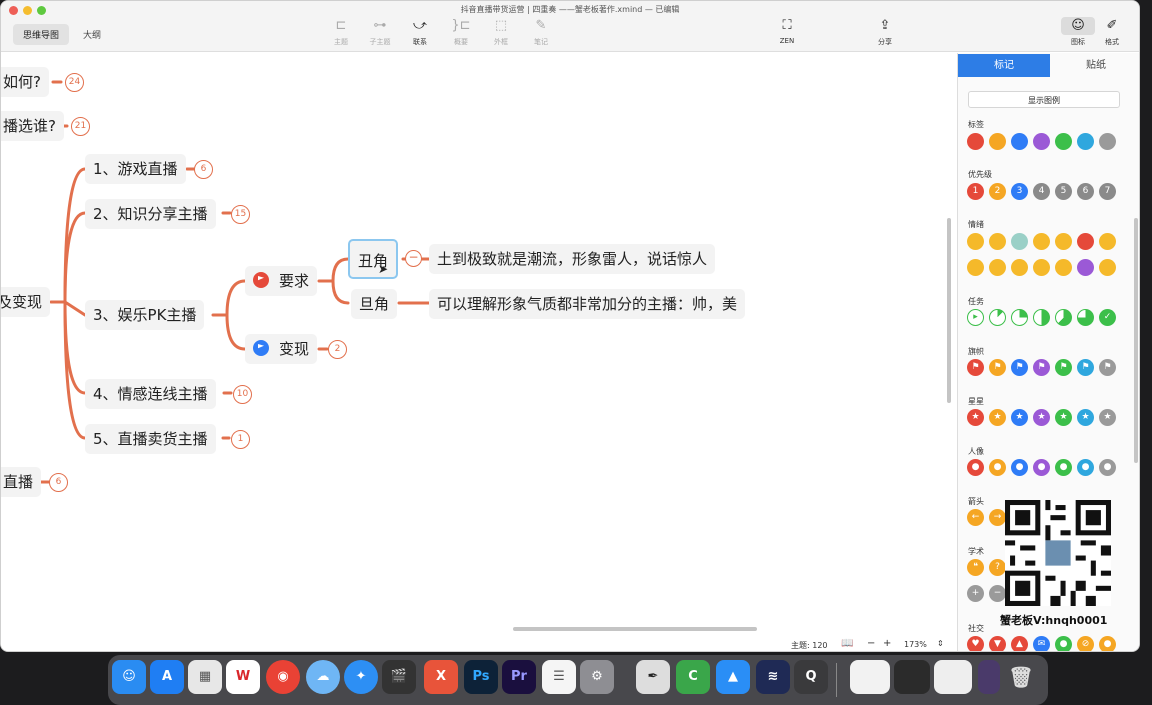 The height and width of the screenshot is (705, 1152). I want to click on topic-knowledge-host: 2、知识分享主播, so click(150, 214).